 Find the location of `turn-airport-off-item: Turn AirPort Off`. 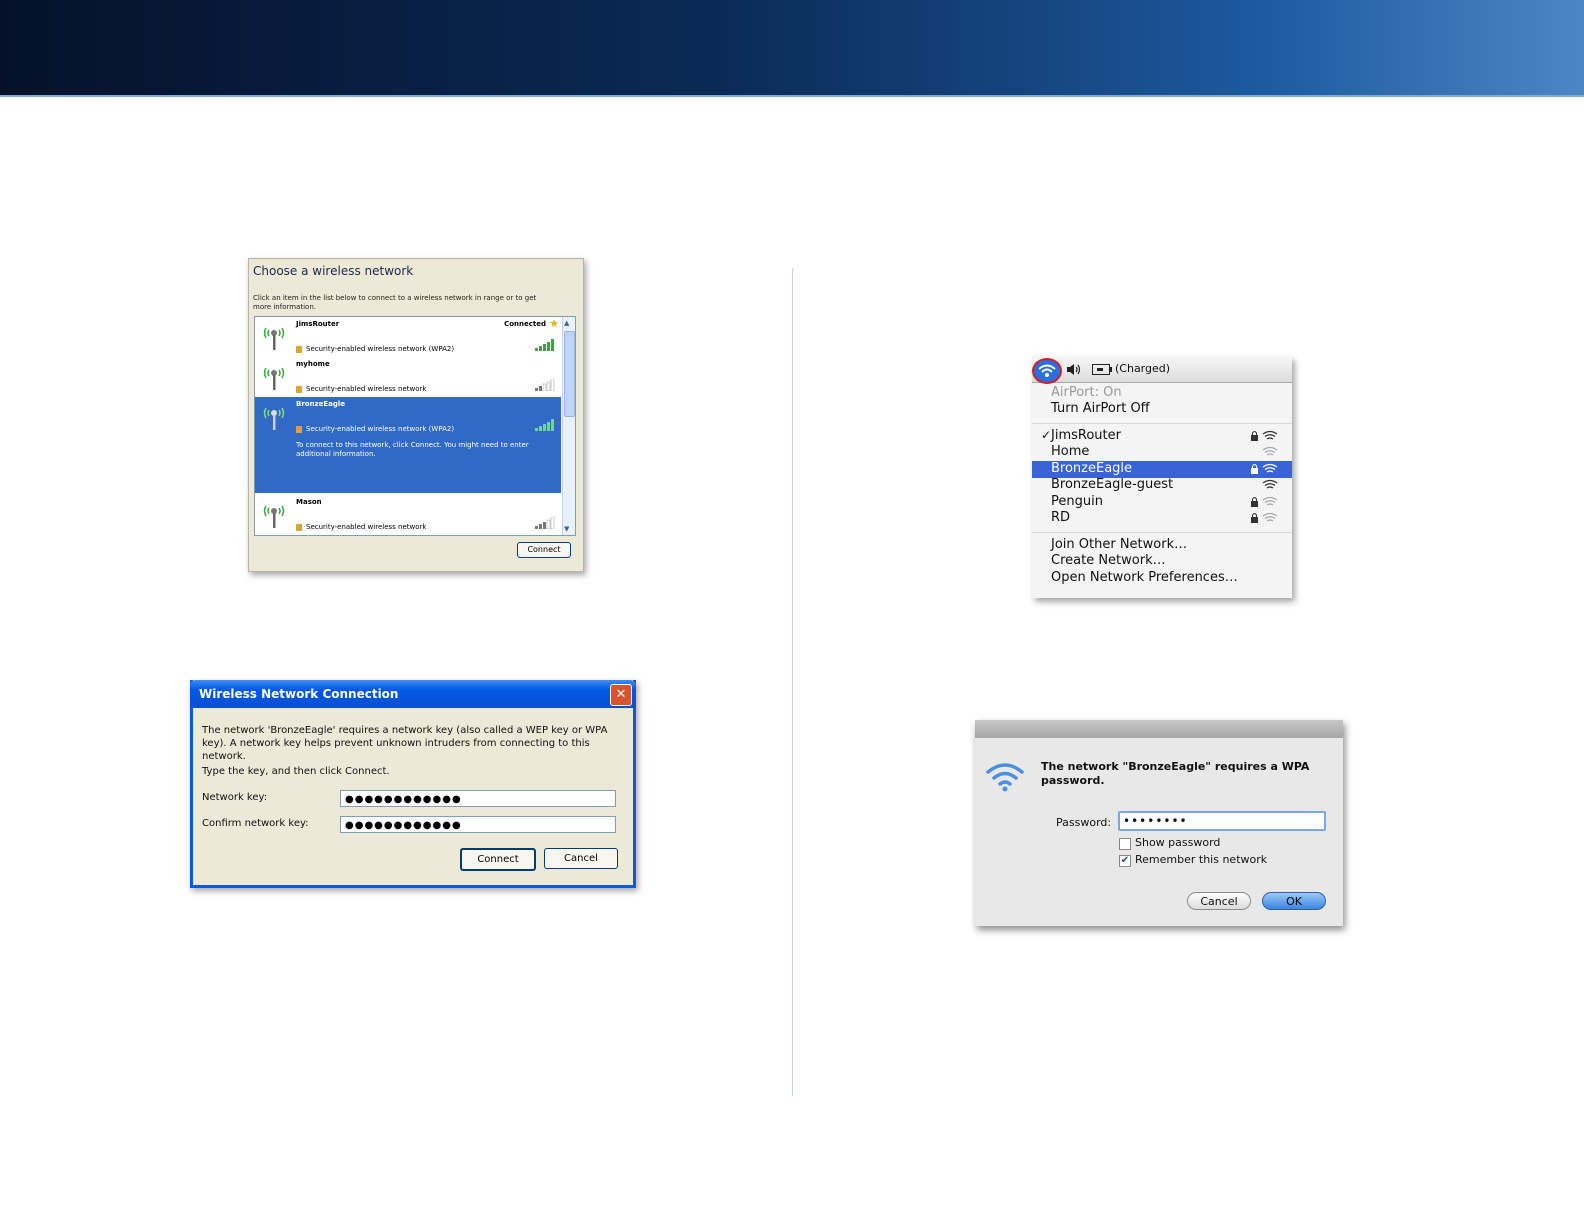

turn-airport-off-item: Turn AirPort Off is located at coordinates (1100, 409).